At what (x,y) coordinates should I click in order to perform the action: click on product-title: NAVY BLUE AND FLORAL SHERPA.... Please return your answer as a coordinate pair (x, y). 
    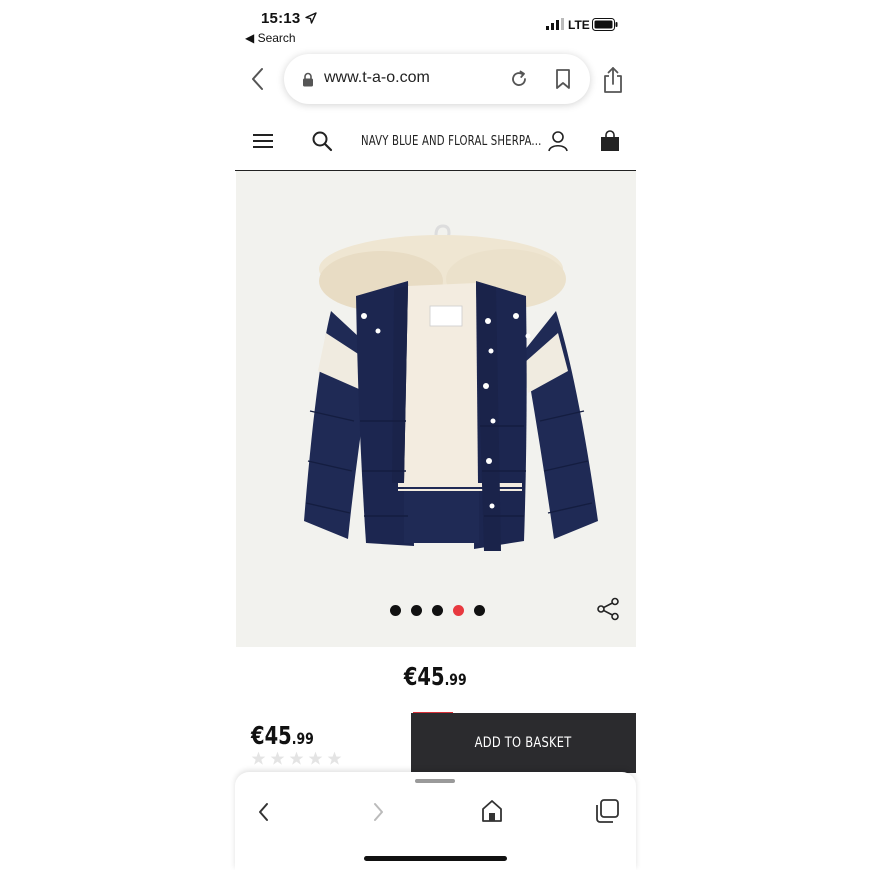
    Looking at the image, I should click on (451, 141).